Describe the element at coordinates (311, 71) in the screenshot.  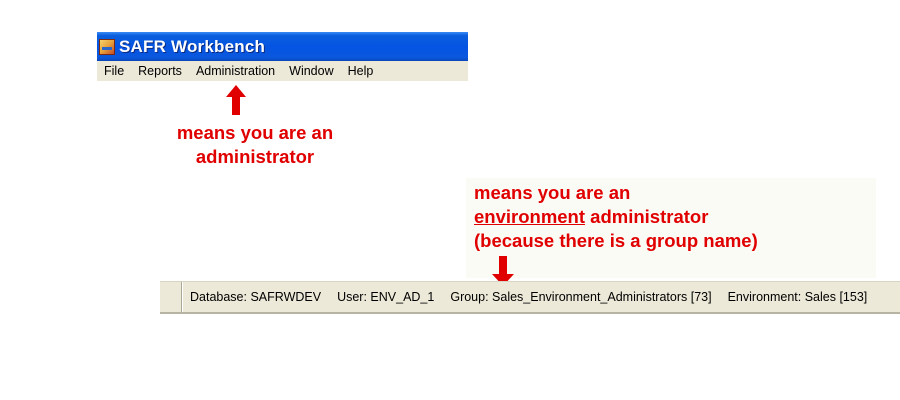
I see `menu-window: Window` at that location.